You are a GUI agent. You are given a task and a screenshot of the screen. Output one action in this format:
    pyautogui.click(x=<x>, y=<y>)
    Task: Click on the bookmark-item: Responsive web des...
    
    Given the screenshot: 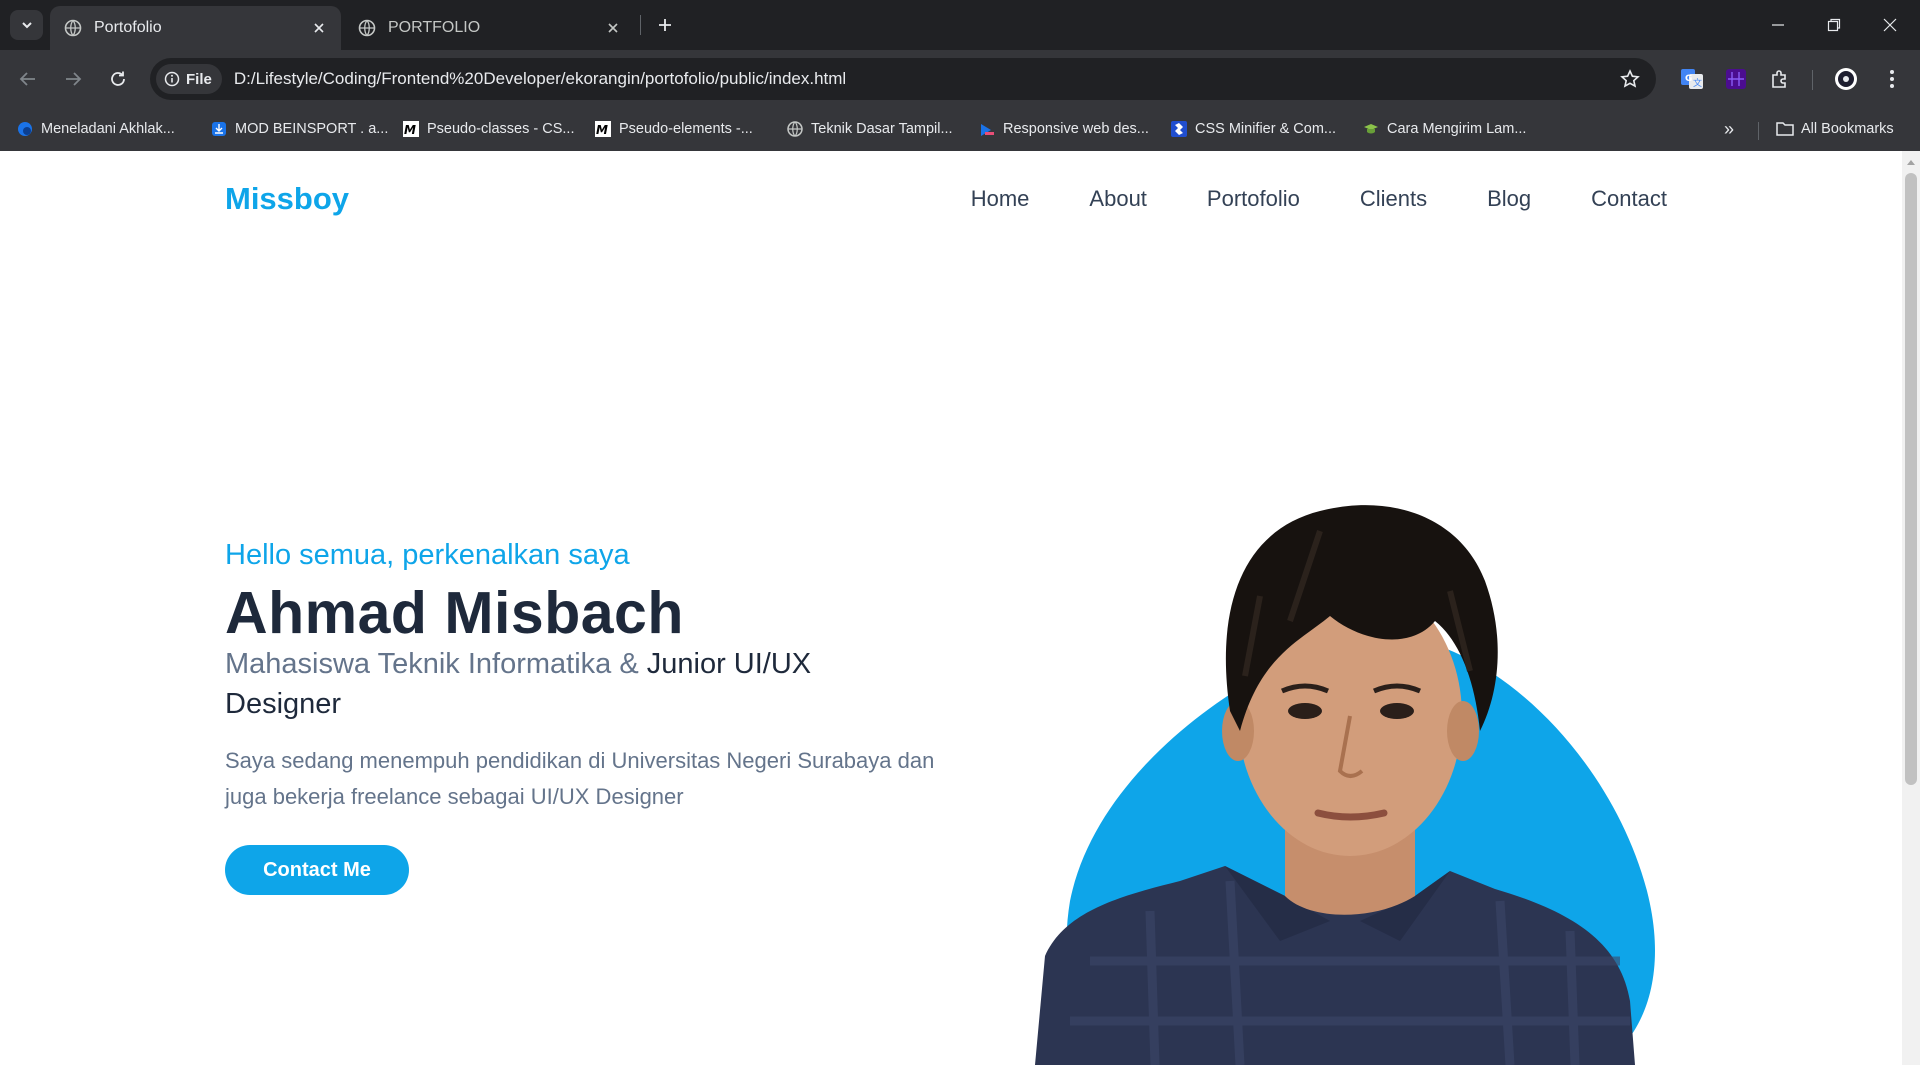 What is the action you would take?
    pyautogui.click(x=1063, y=129)
    